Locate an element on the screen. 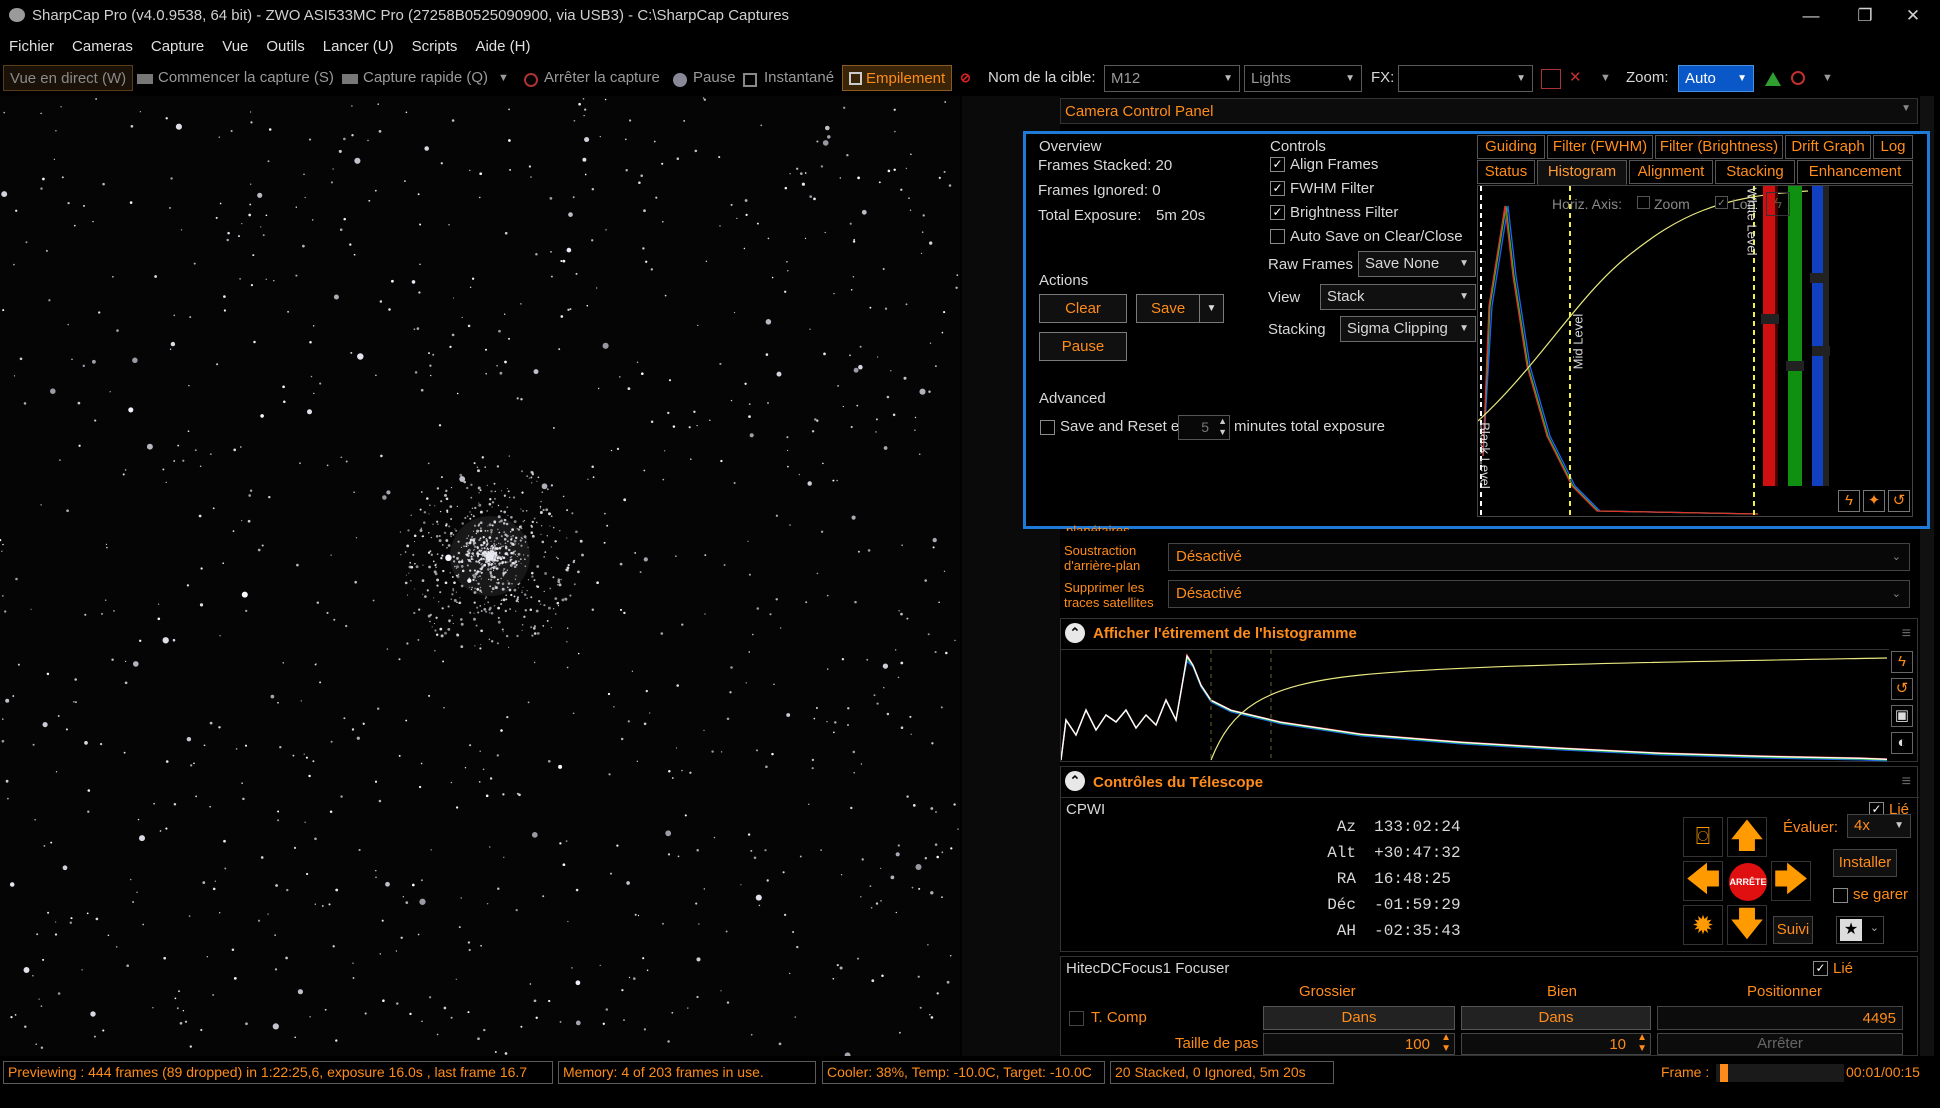 This screenshot has width=1940, height=1108. pause-stack-button: Pause is located at coordinates (1083, 346).